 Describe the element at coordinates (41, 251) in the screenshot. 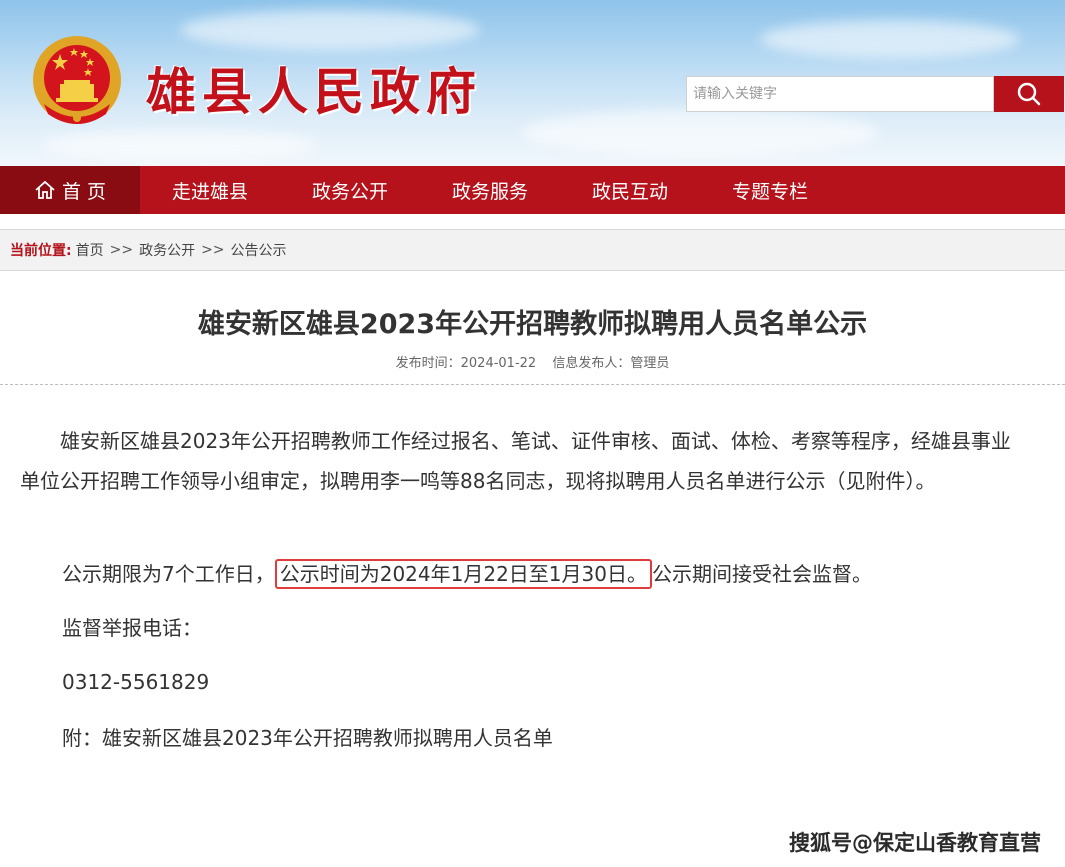

I see `breadcrumb-label: 当前位置:` at that location.